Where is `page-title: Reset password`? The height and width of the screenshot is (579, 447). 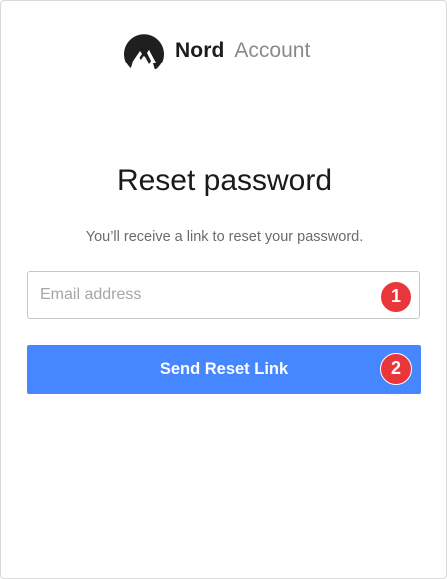
page-title: Reset password is located at coordinates (224, 180).